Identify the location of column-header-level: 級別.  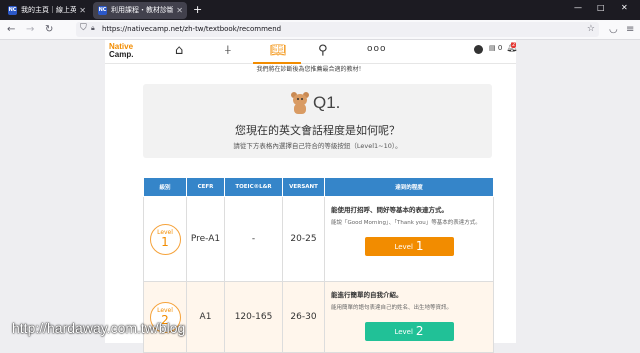
(165, 187).